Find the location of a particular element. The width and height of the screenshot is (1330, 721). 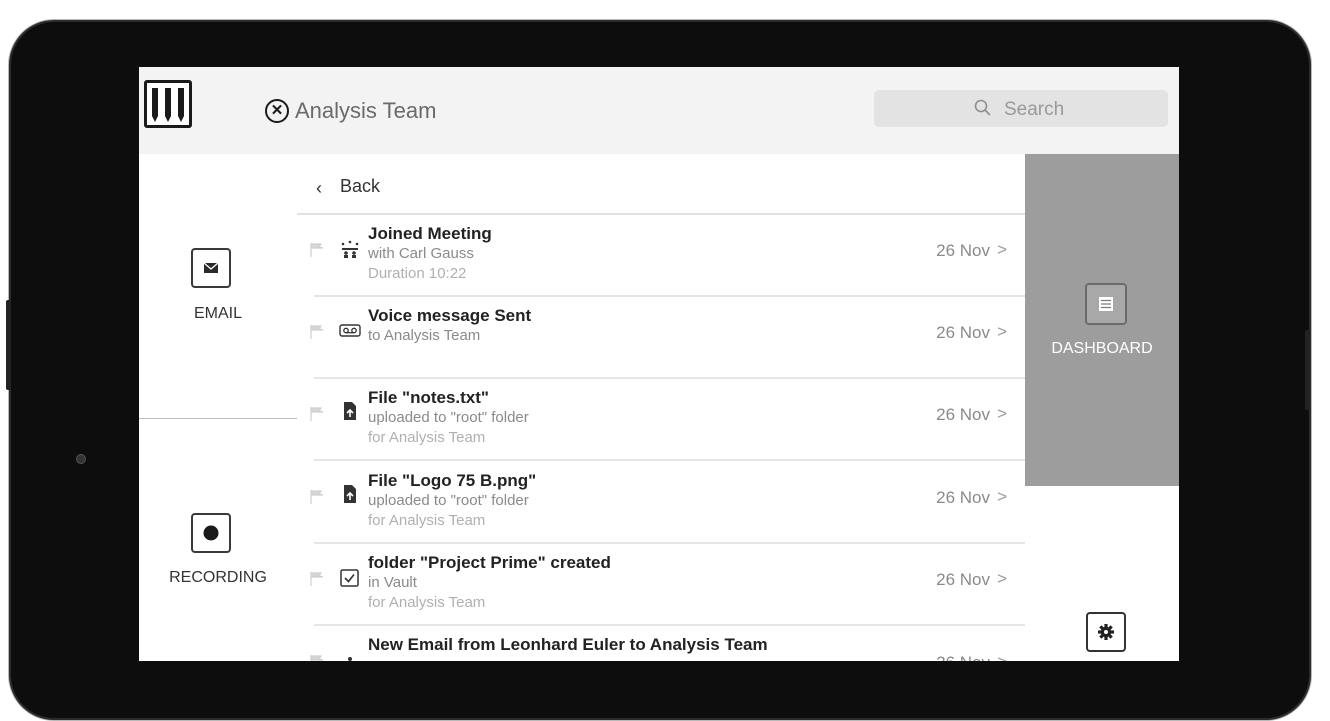

dashboard-icon is located at coordinates (1106, 304).